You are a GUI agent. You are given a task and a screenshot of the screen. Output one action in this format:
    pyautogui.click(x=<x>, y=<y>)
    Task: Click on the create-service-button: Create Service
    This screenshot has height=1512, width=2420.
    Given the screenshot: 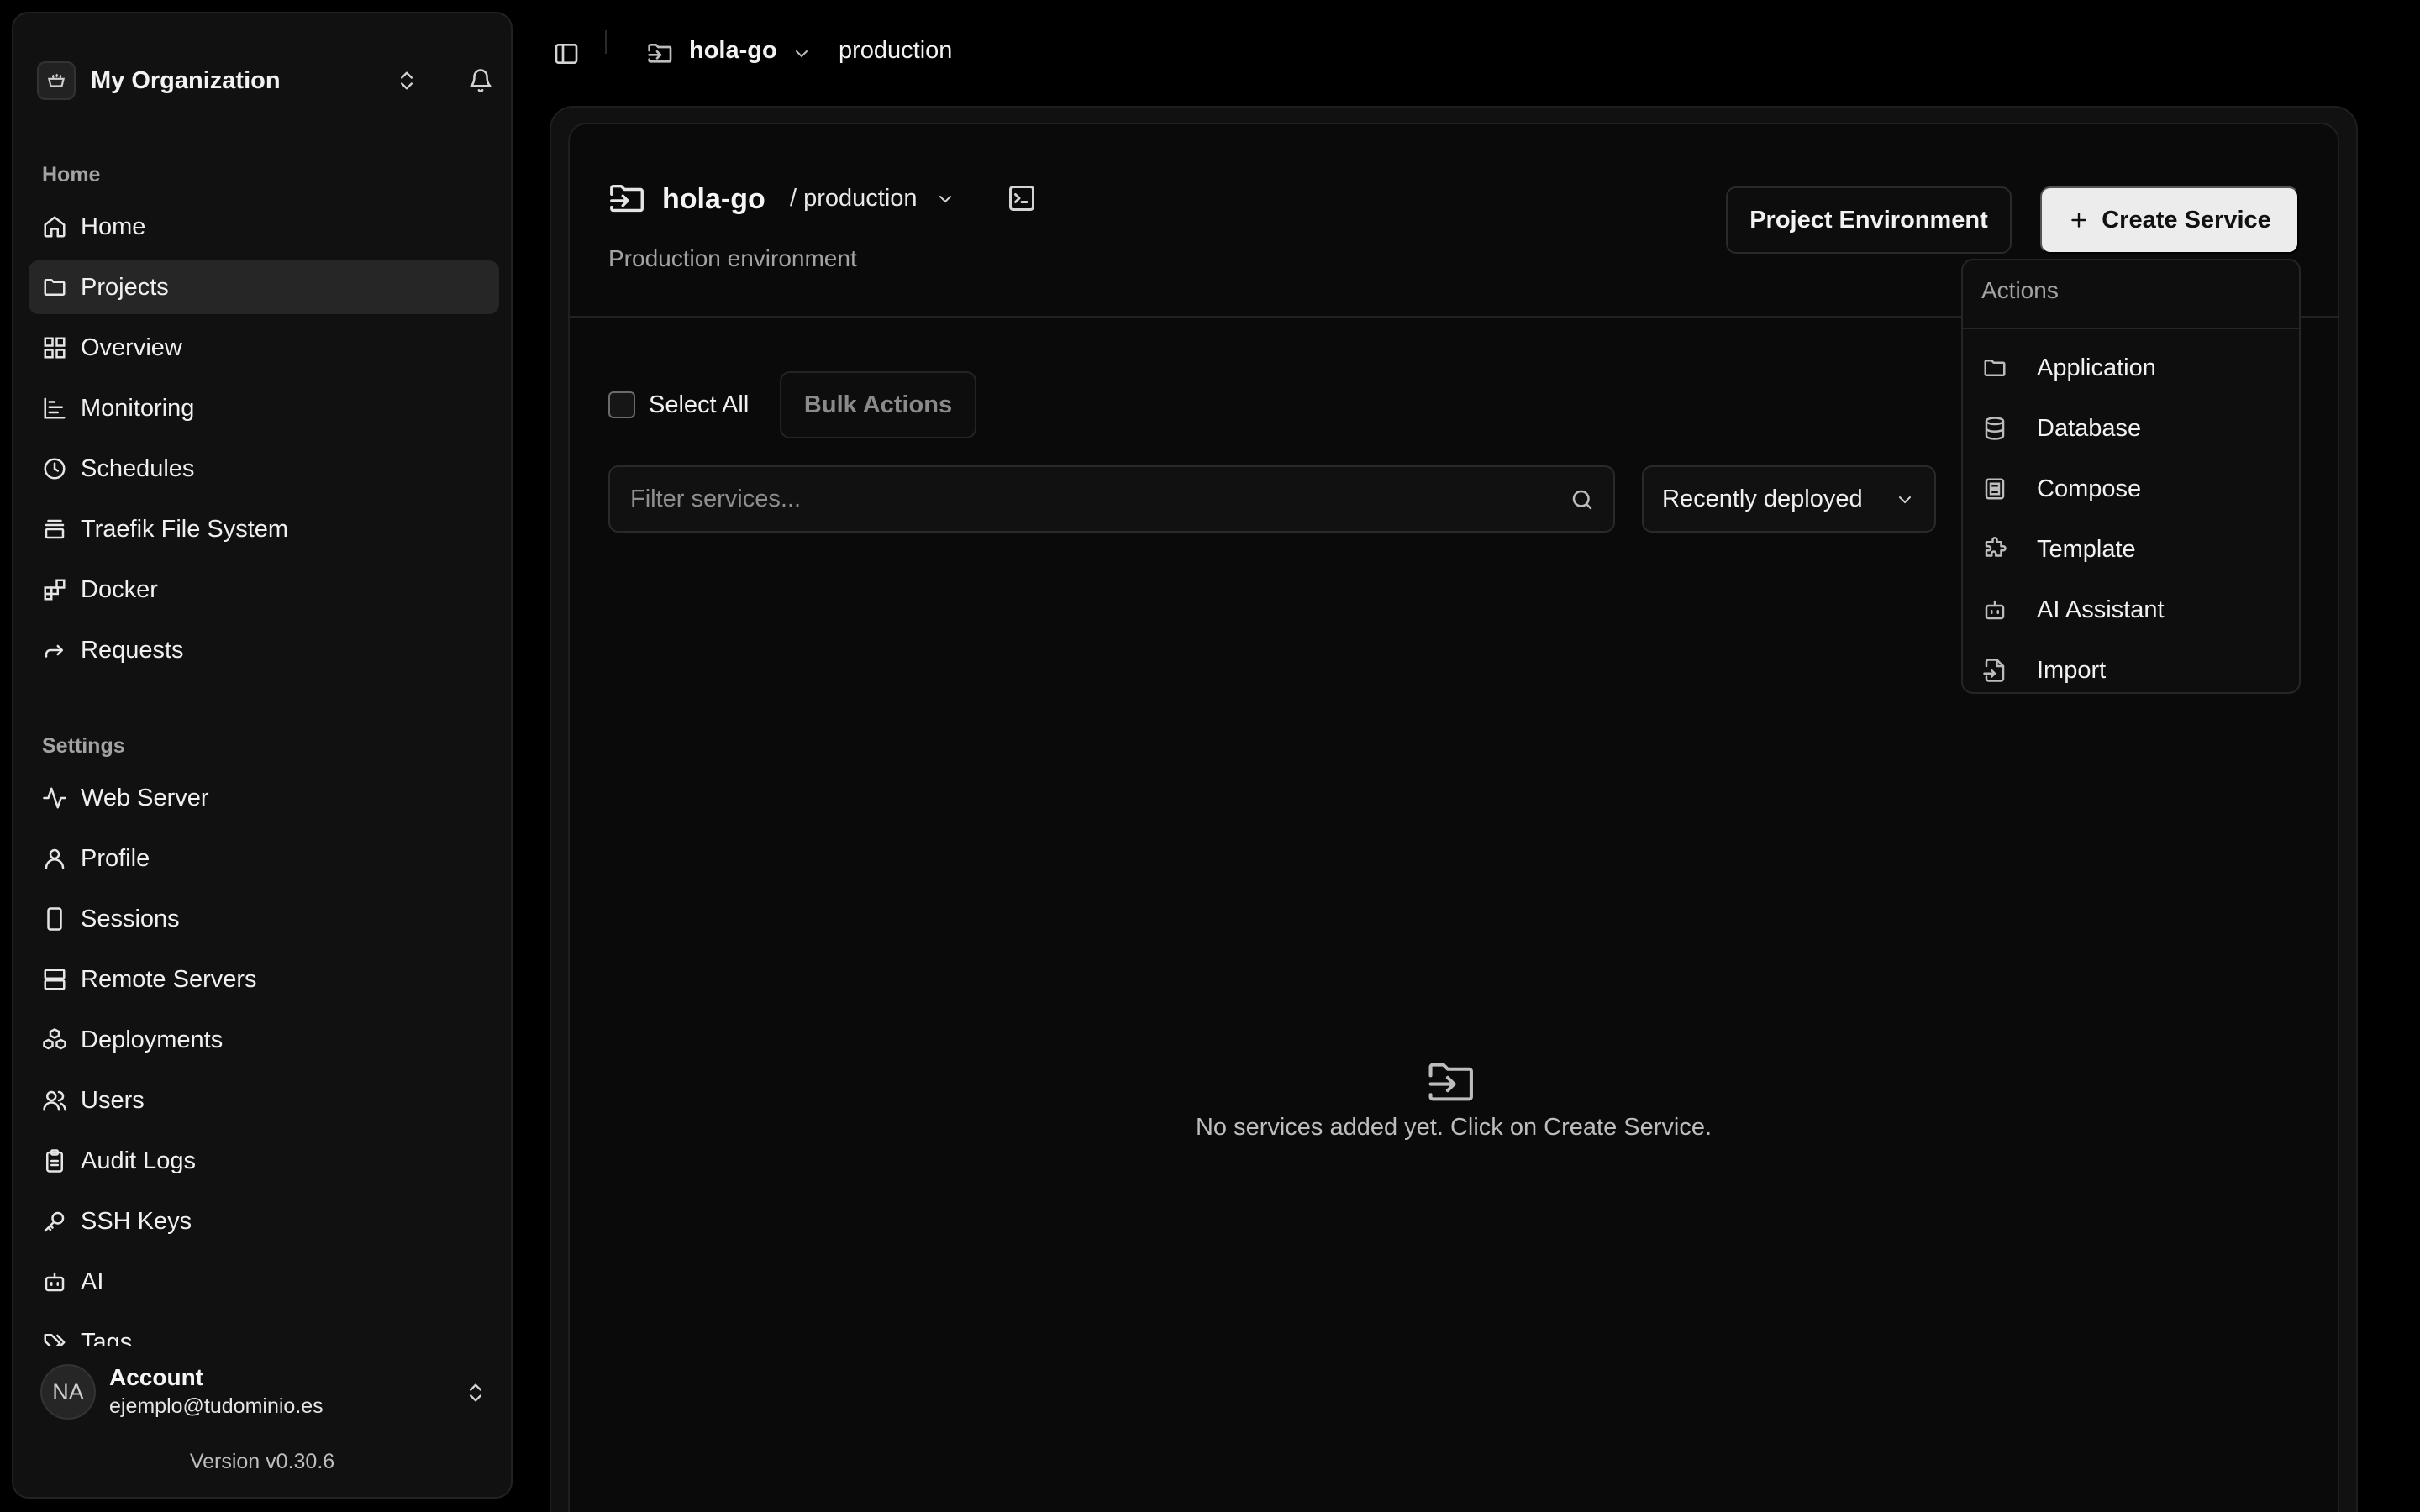 What is the action you would take?
    pyautogui.click(x=2169, y=220)
    